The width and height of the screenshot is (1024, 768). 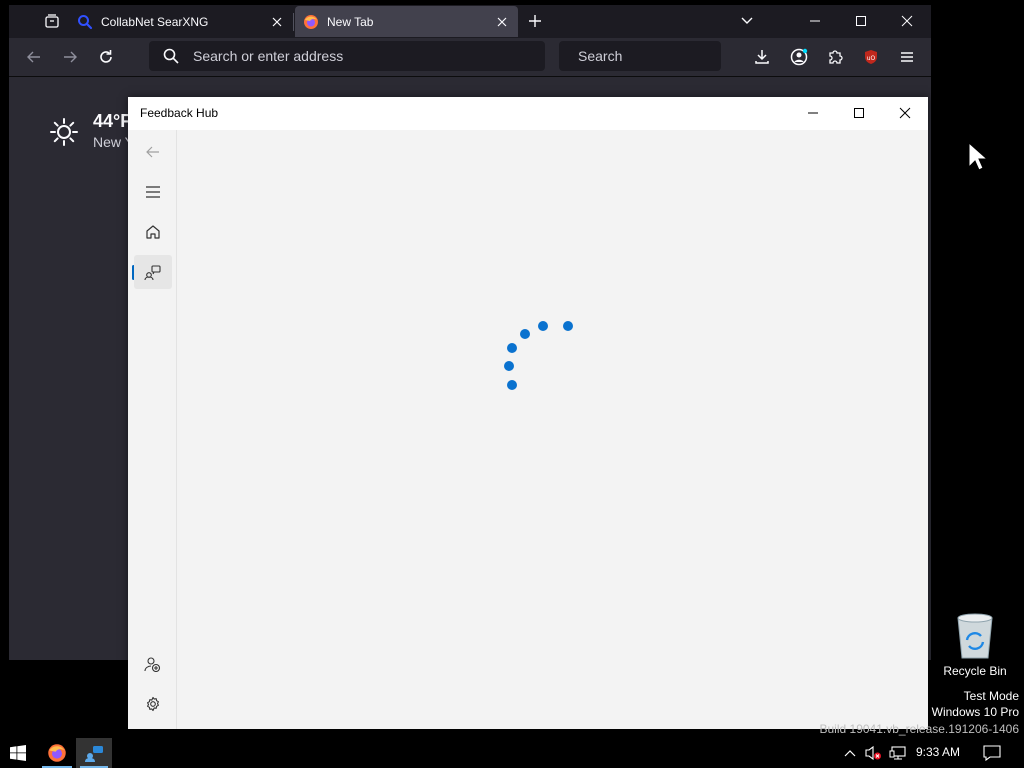 I want to click on windows-logo-icon, so click(x=18, y=753).